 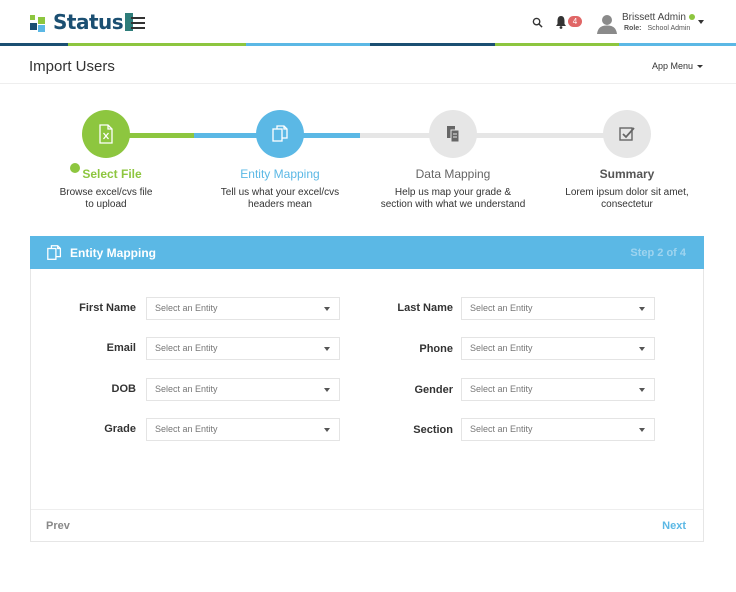 I want to click on step-counter: Step 2 of 4, so click(x=658, y=253).